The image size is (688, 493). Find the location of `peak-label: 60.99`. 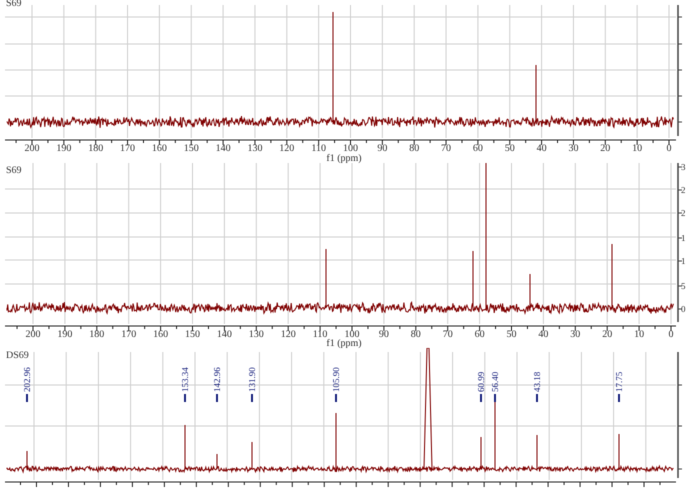

peak-label: 60.99 is located at coordinates (481, 382).